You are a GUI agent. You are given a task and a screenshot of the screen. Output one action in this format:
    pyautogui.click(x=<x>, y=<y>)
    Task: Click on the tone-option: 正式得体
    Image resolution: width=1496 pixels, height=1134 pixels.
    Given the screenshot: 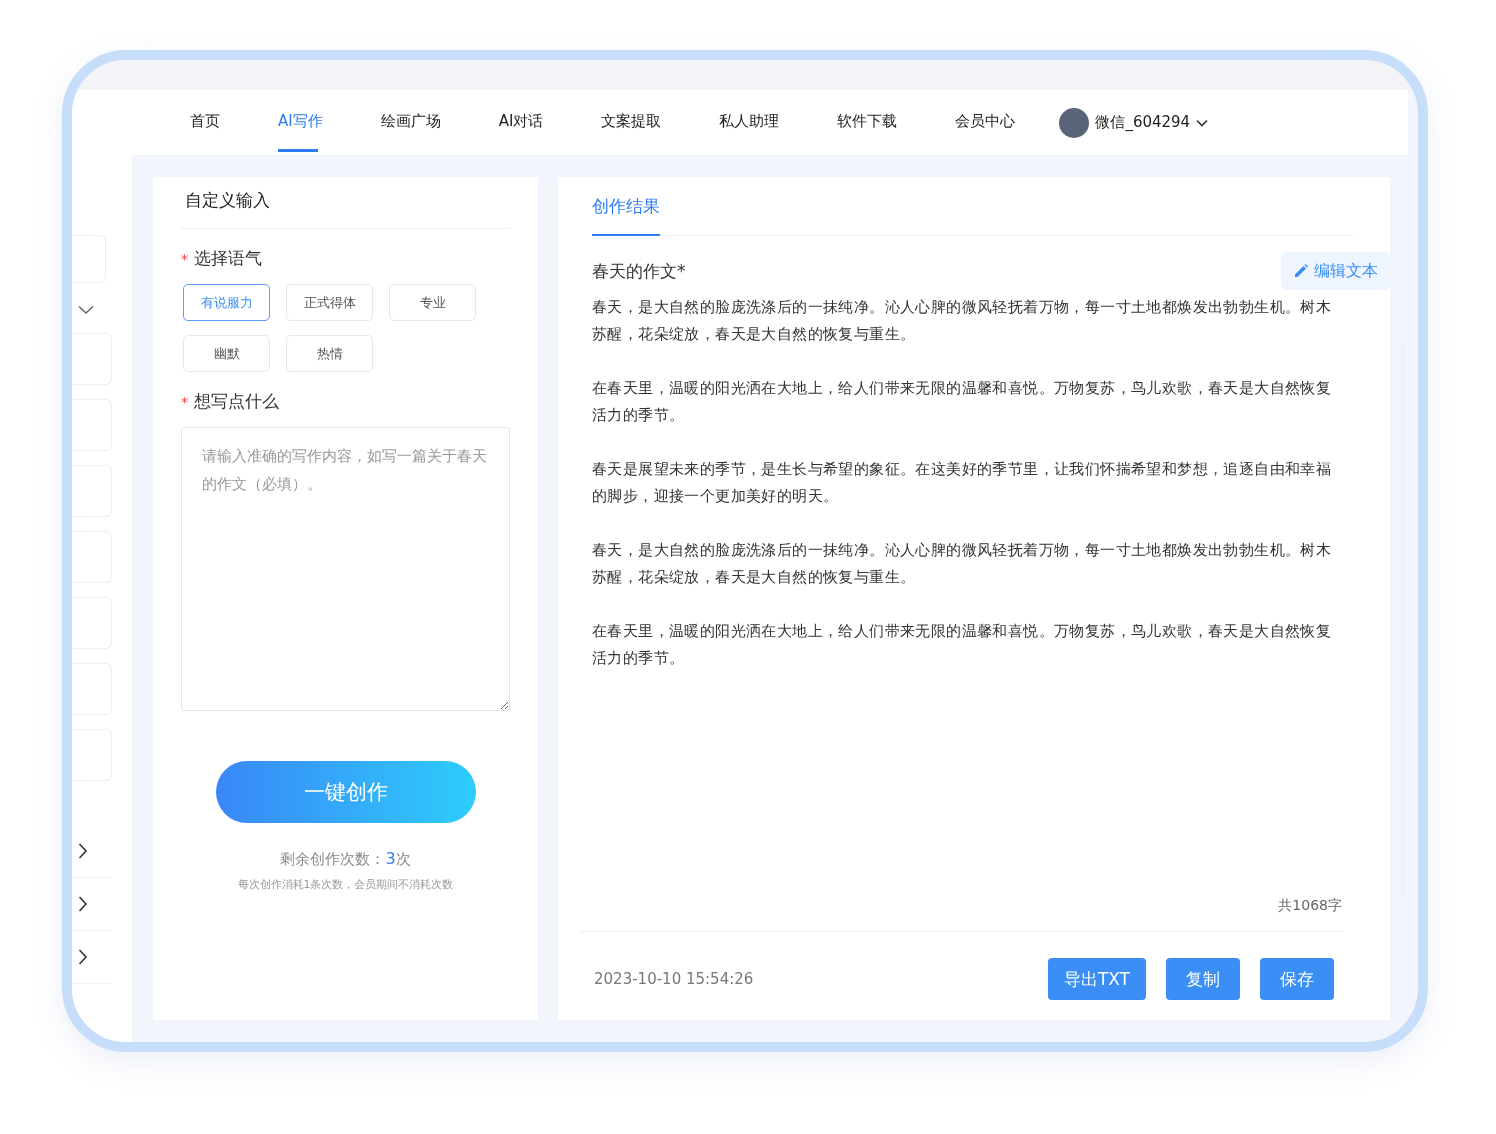 What is the action you would take?
    pyautogui.click(x=329, y=302)
    